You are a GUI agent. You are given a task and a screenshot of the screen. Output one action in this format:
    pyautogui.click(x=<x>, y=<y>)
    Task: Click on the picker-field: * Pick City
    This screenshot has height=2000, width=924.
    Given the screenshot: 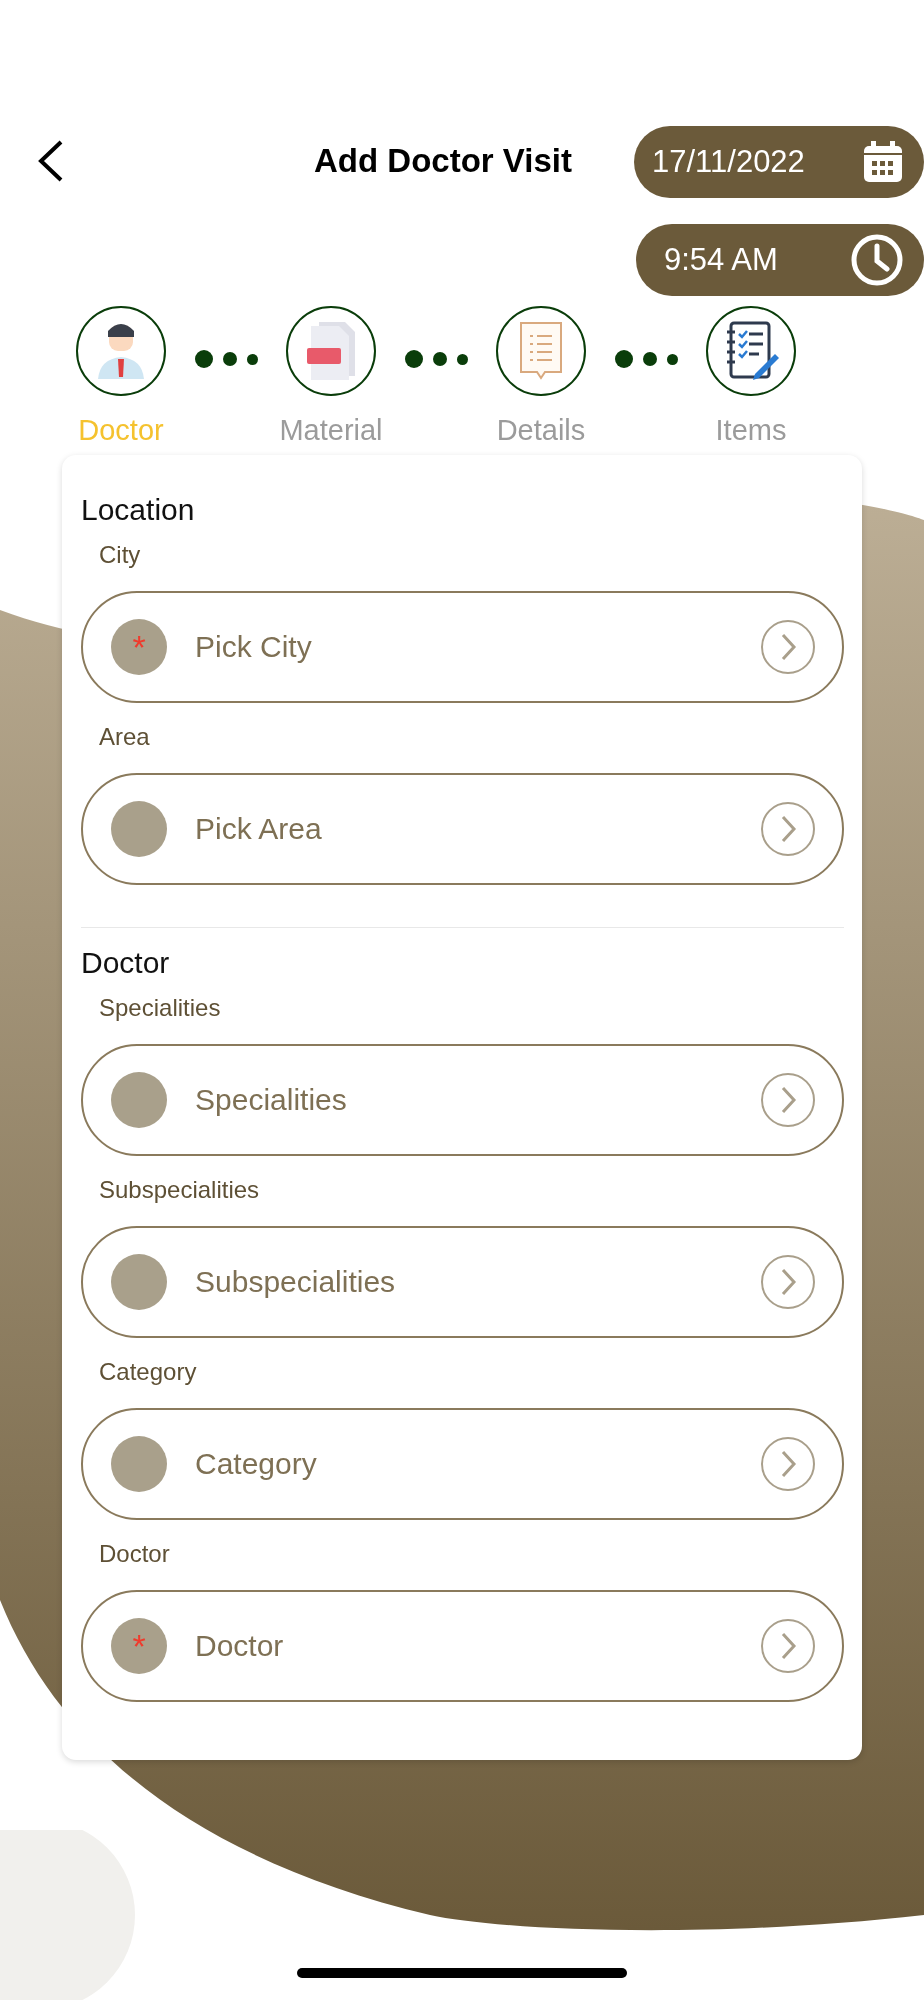 What is the action you would take?
    pyautogui.click(x=462, y=647)
    